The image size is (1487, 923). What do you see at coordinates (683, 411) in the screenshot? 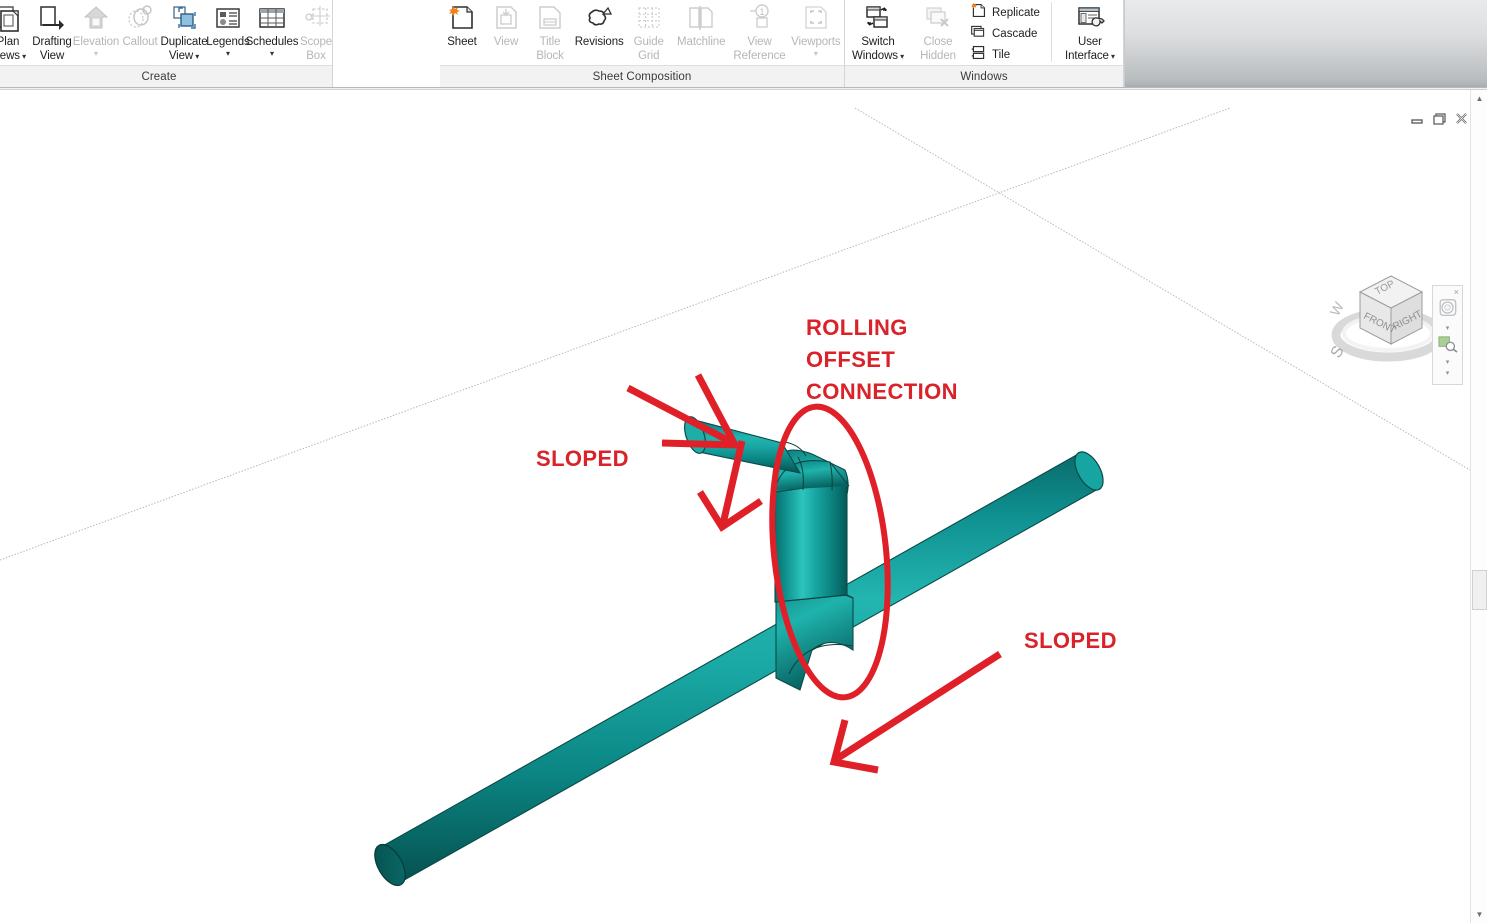
I see `annotation-arrow-sloped-left-upper` at bounding box center [683, 411].